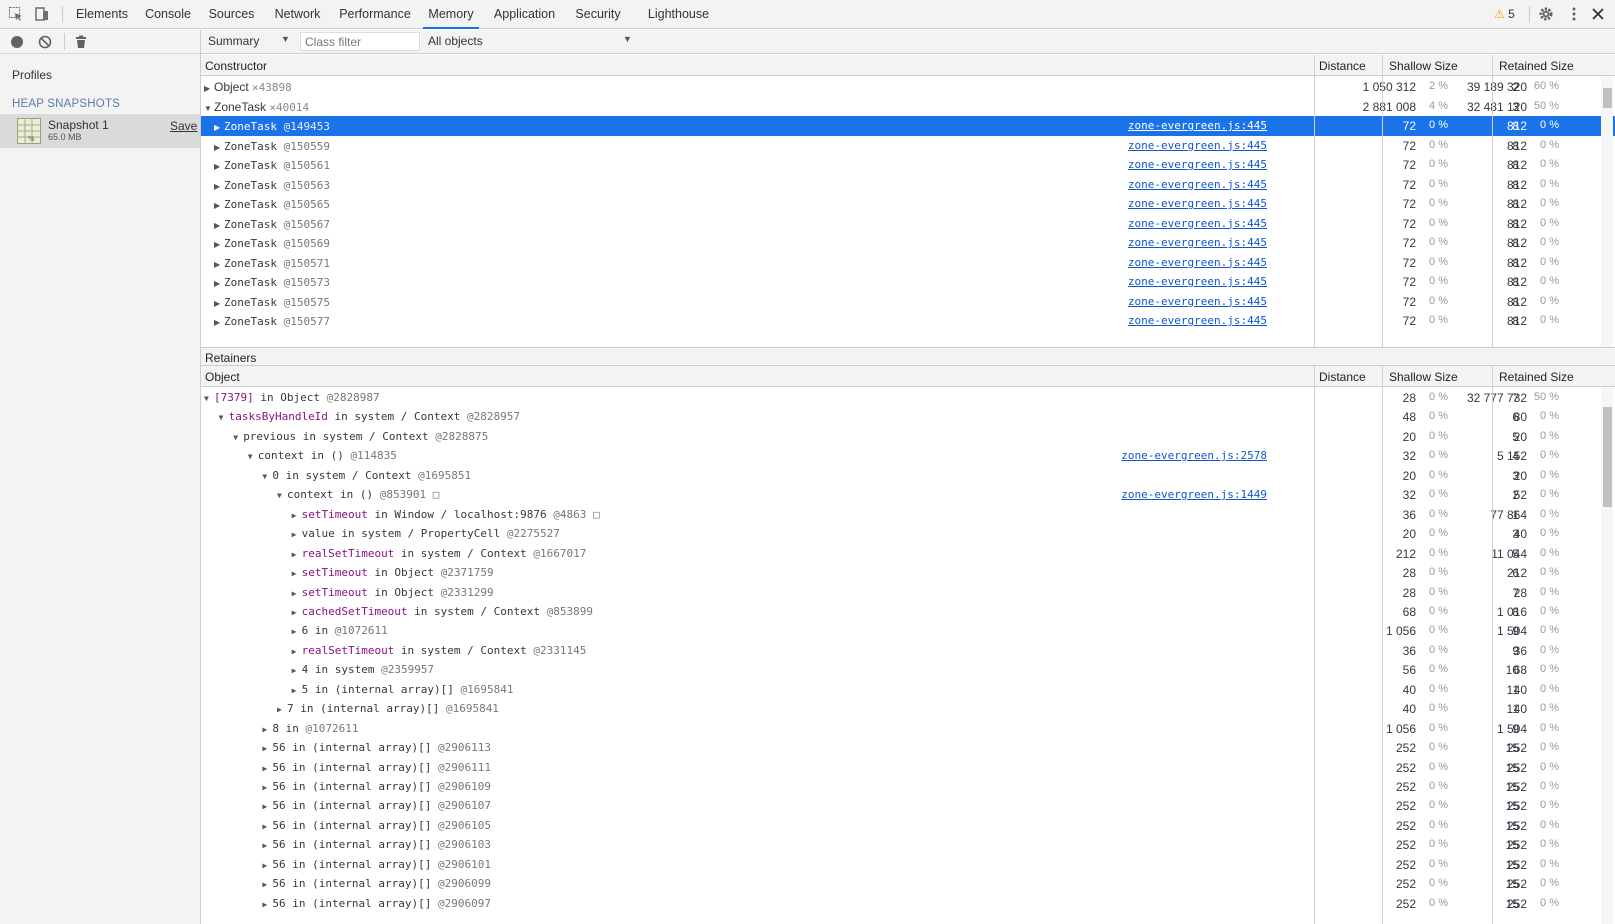  Describe the element at coordinates (45, 43) in the screenshot. I see `clear-profiles-icon` at that location.